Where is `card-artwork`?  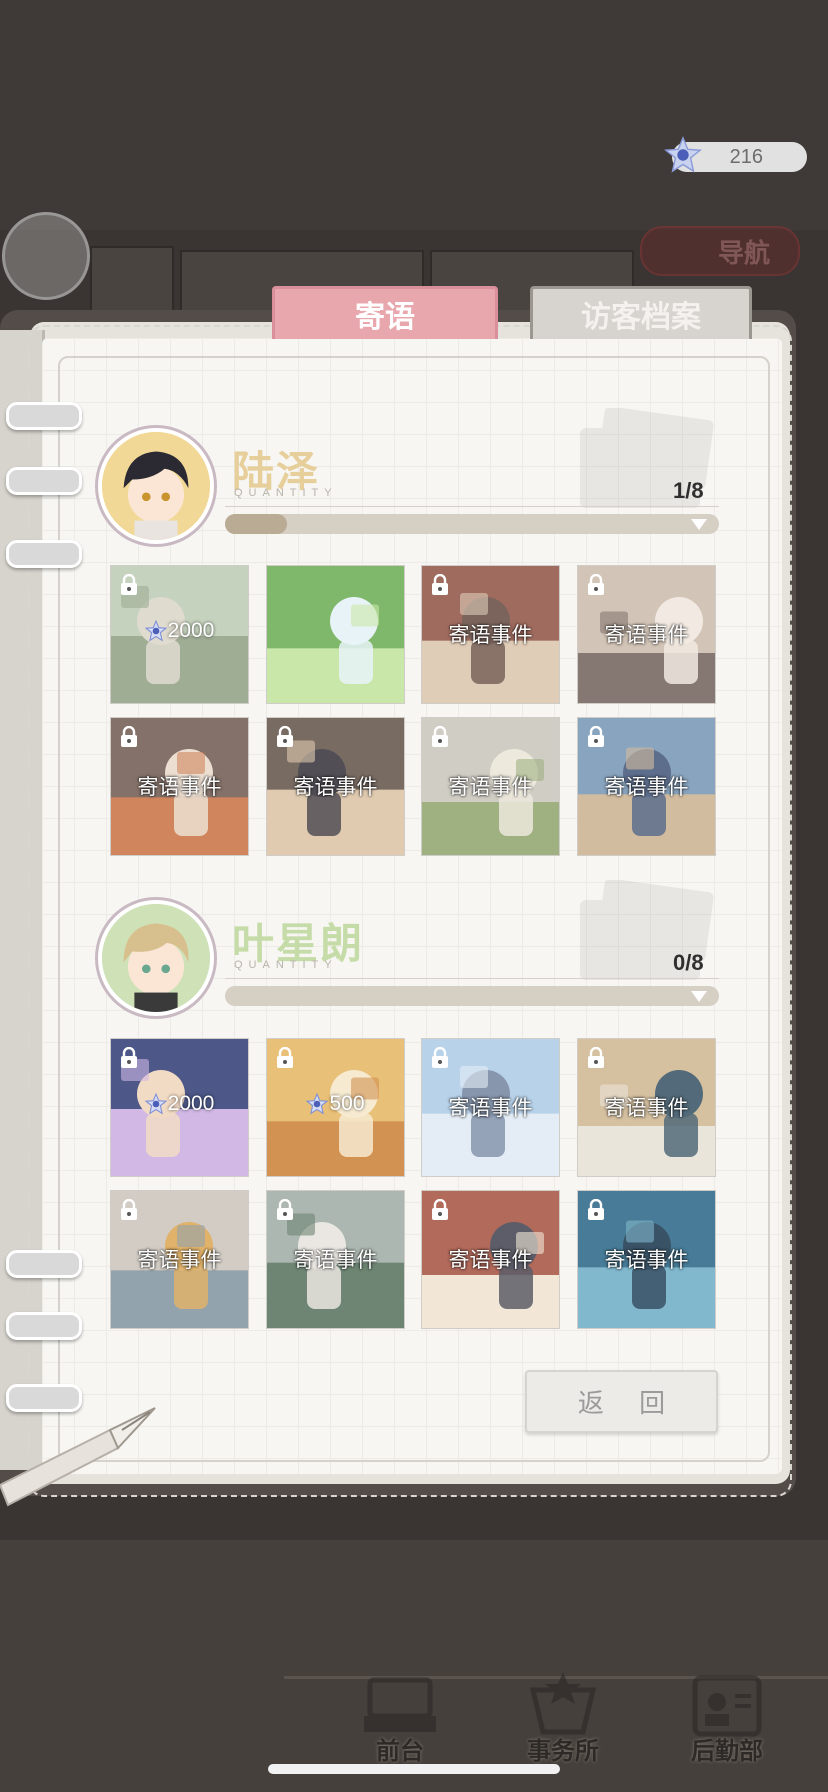
card-artwork is located at coordinates (335, 634).